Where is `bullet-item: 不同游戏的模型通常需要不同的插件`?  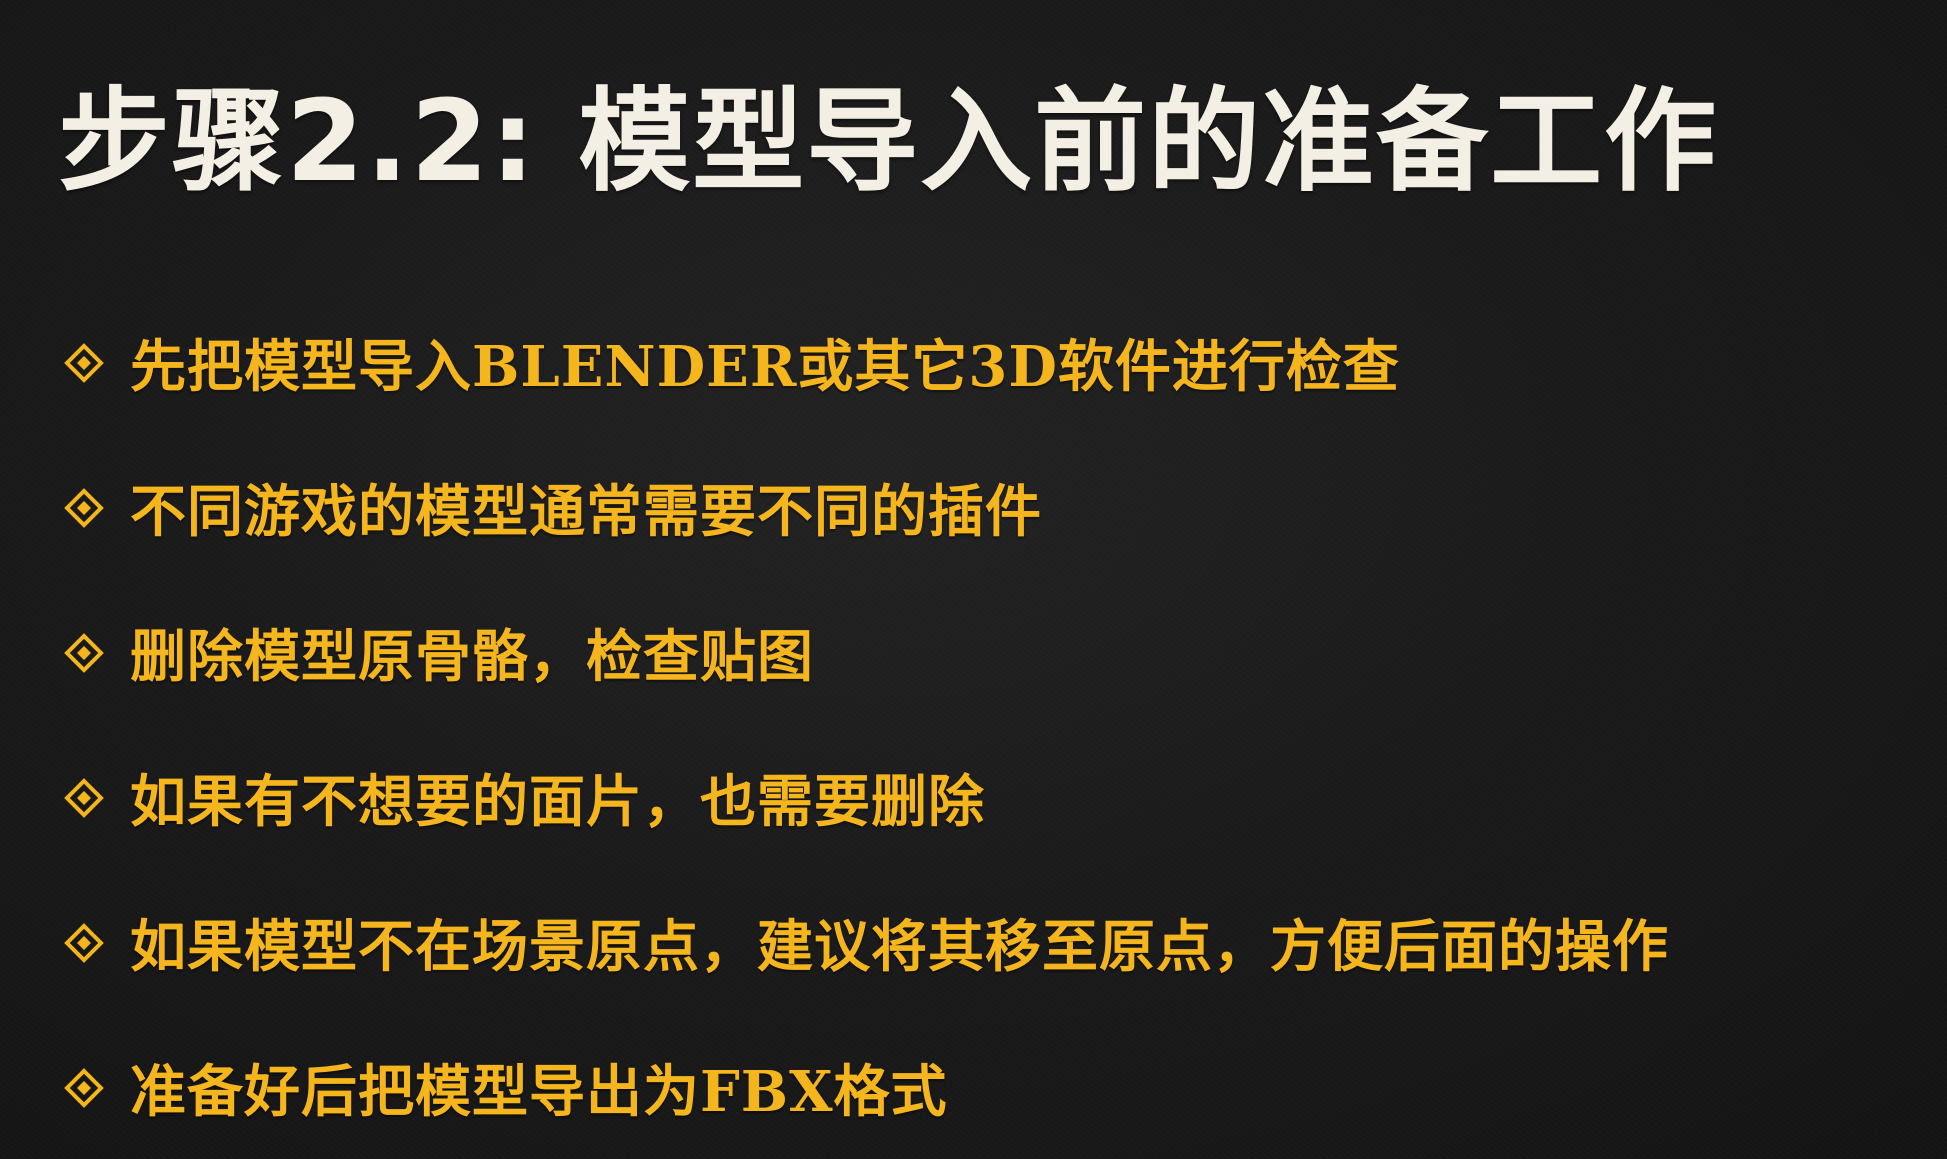
bullet-item: 不同游戏的模型通常需要不同的插件 is located at coordinates (866, 507).